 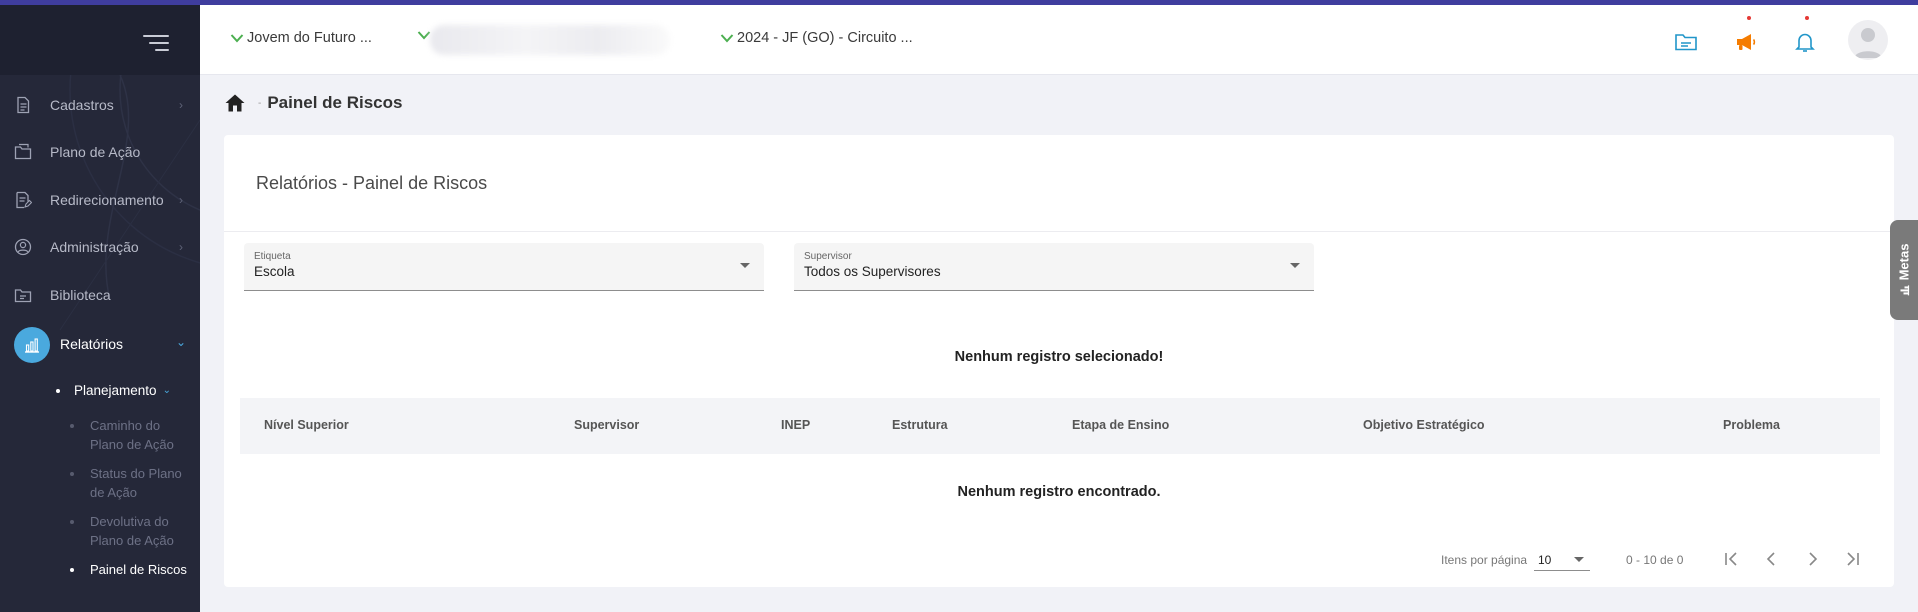 I want to click on library-icon, so click(x=23, y=296).